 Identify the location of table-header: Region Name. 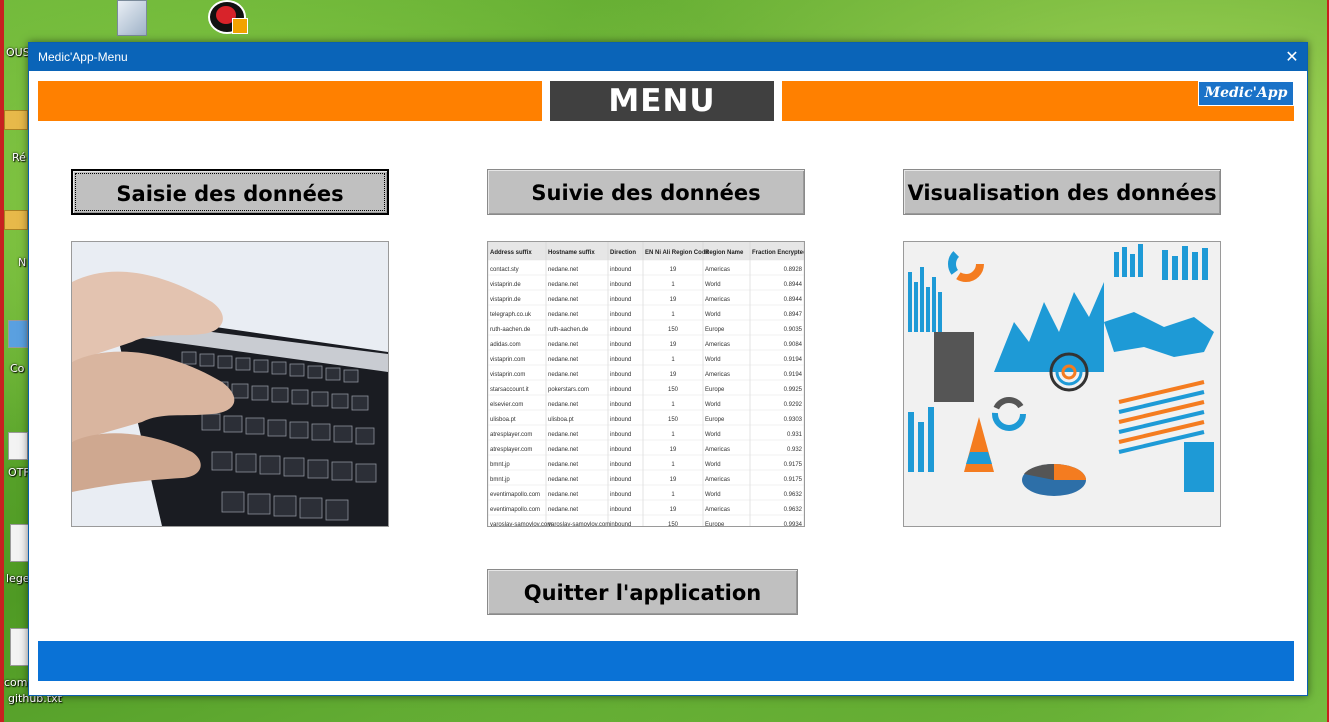
(724, 253).